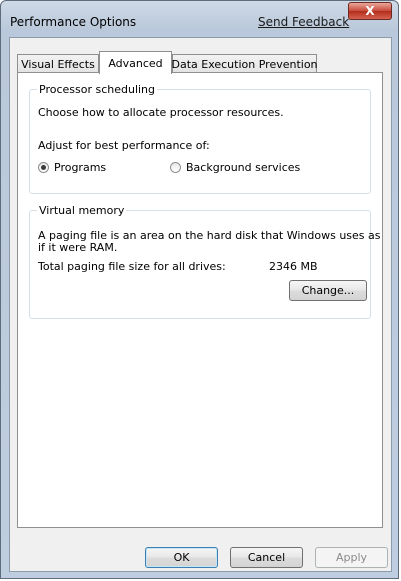  What do you see at coordinates (78, 247) in the screenshot?
I see `virtual-memory-description-line2: if it were RAM.` at bounding box center [78, 247].